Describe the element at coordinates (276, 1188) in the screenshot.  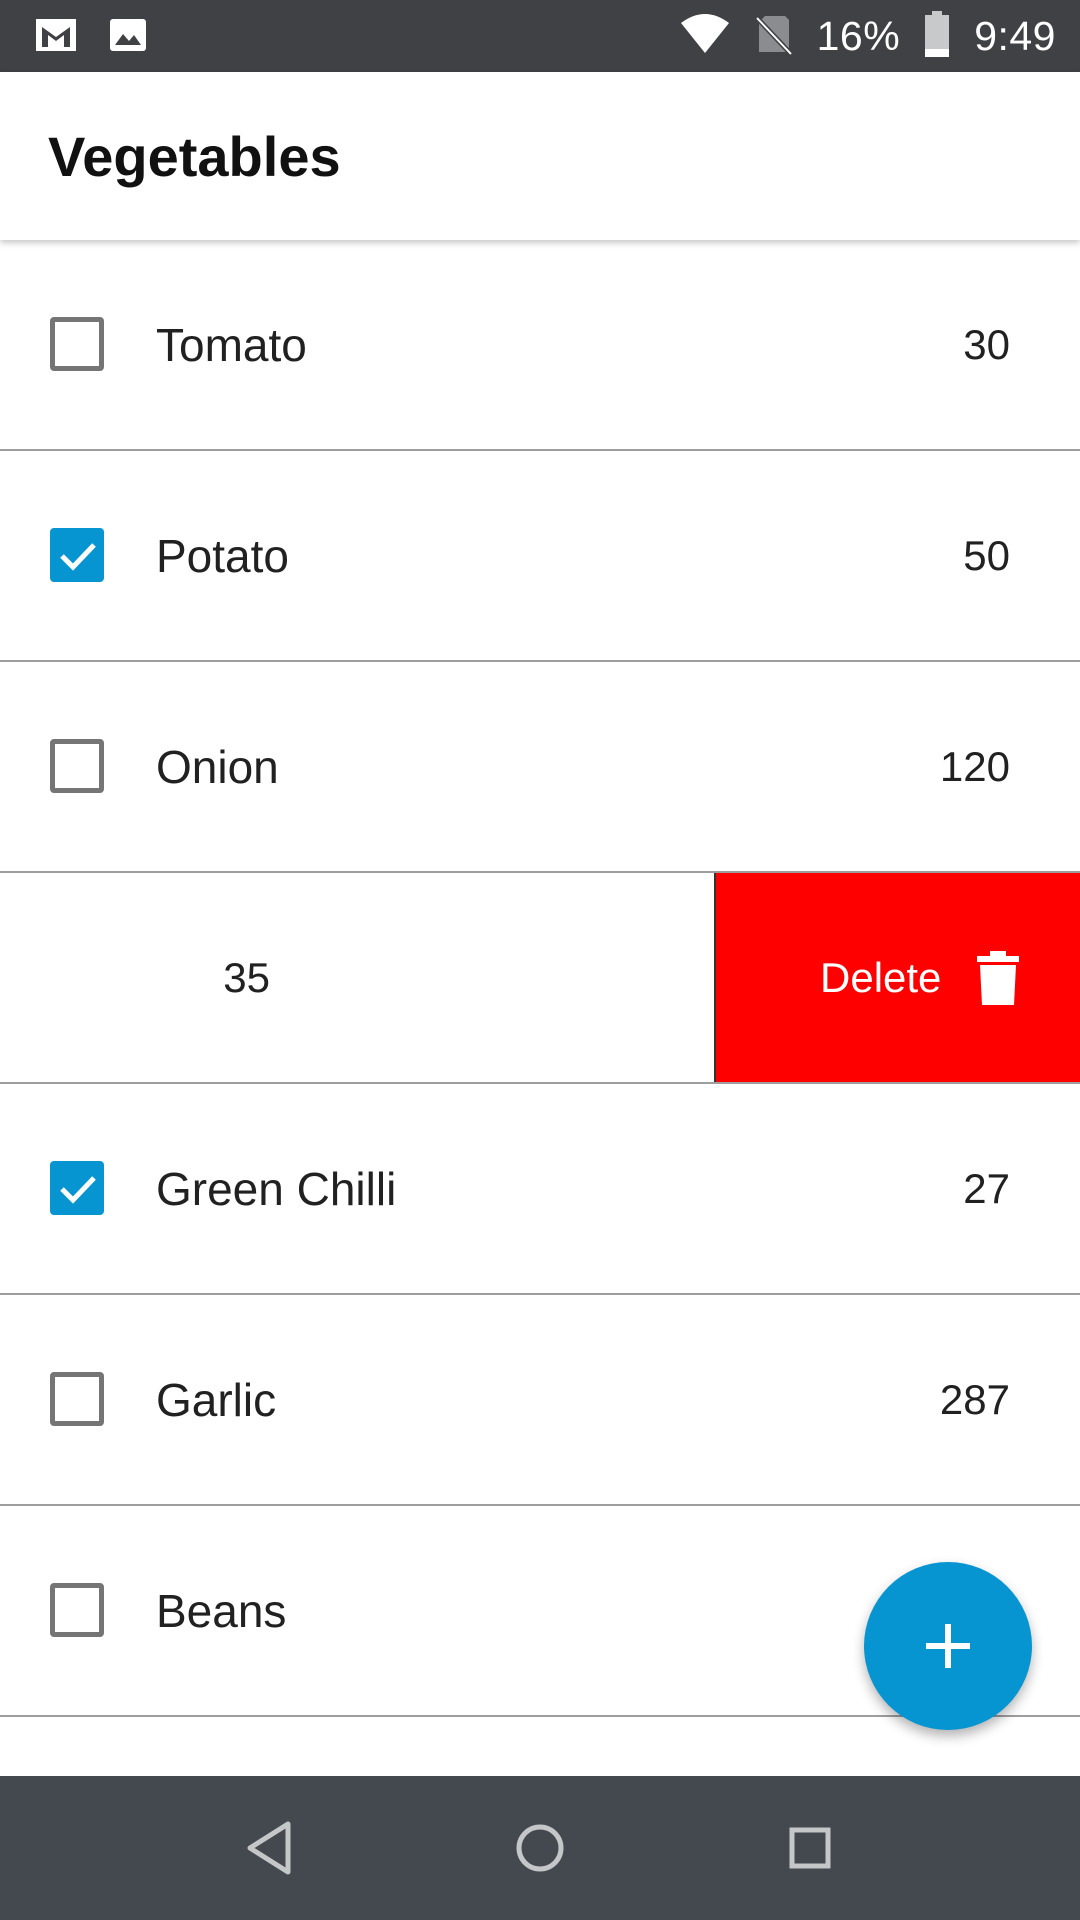
I see `item-name: Green Chilli` at that location.